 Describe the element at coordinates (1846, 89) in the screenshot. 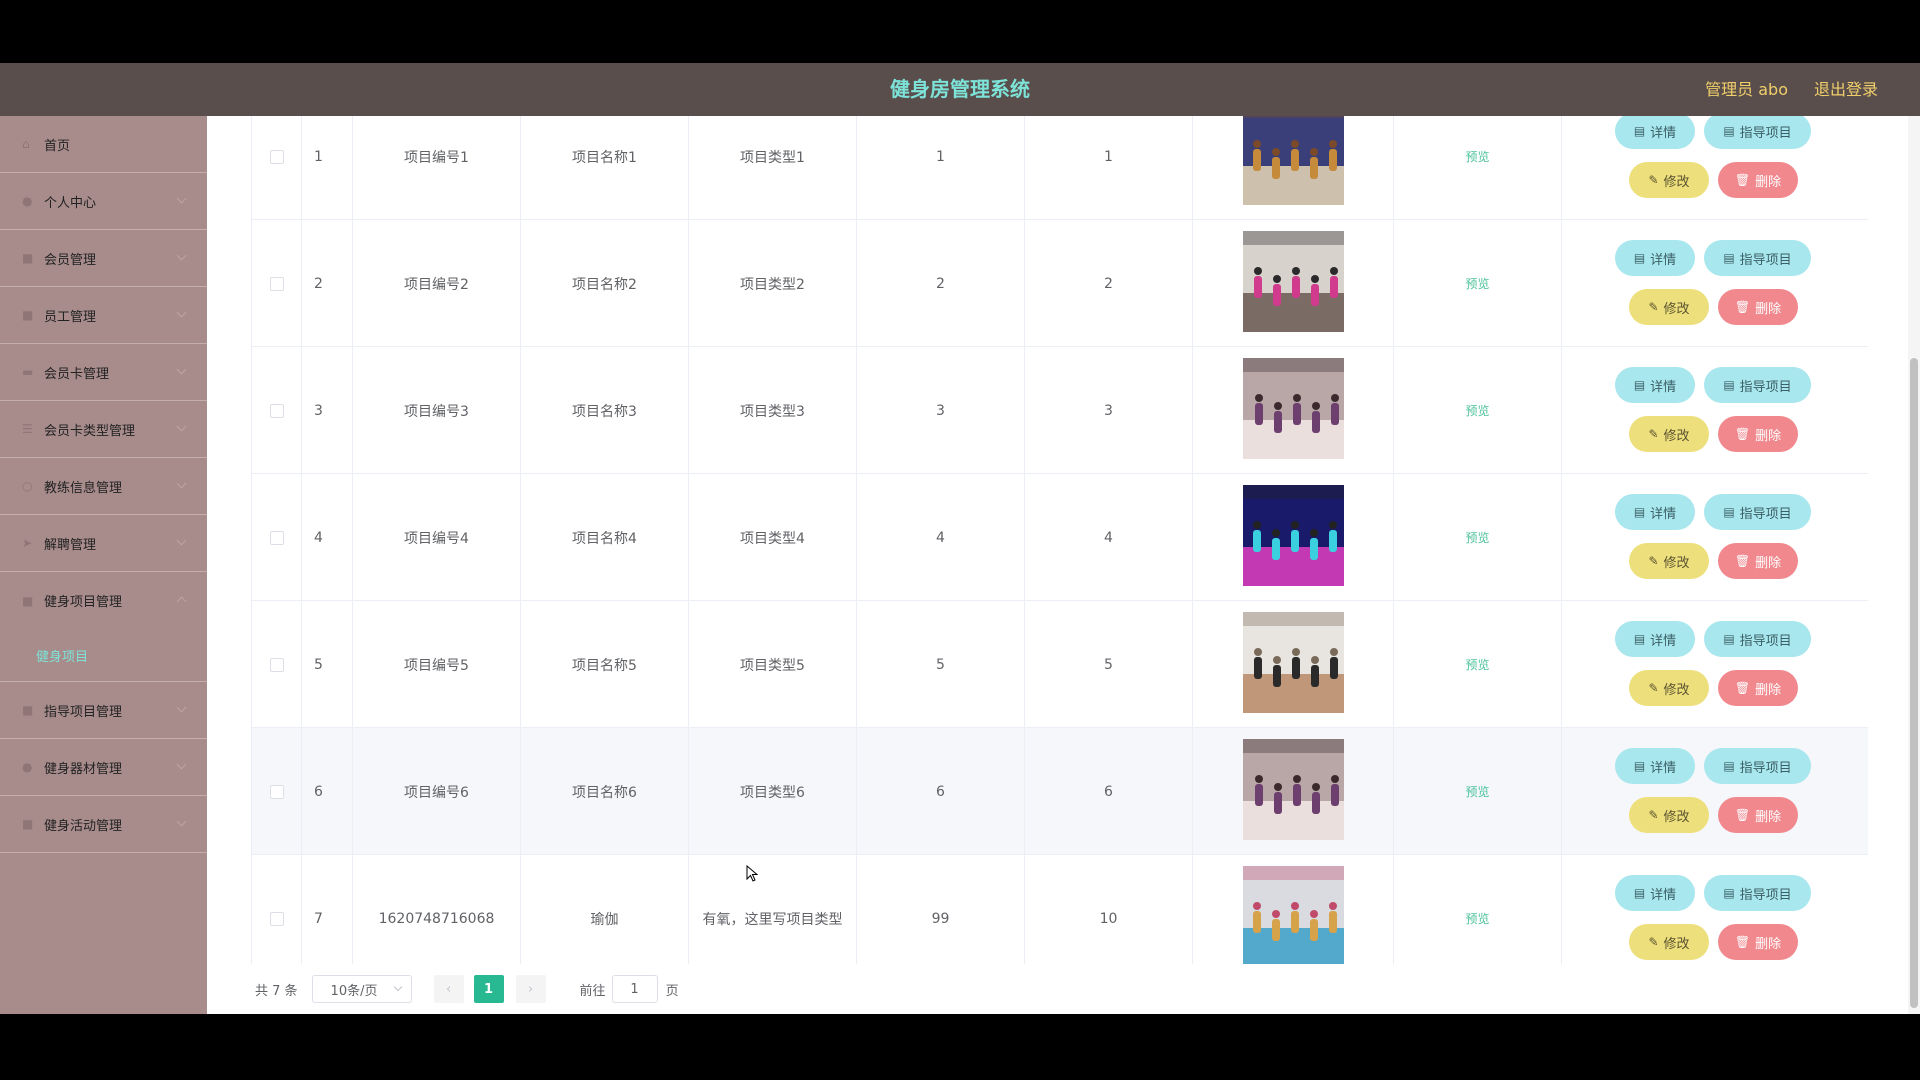

I see `logout-link: 退出登录` at that location.